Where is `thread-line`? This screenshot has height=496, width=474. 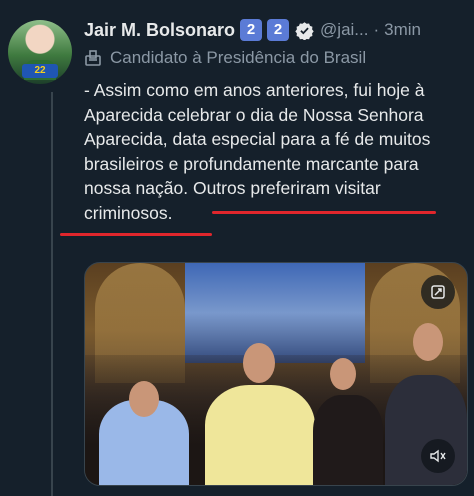
thread-line is located at coordinates (52, 294).